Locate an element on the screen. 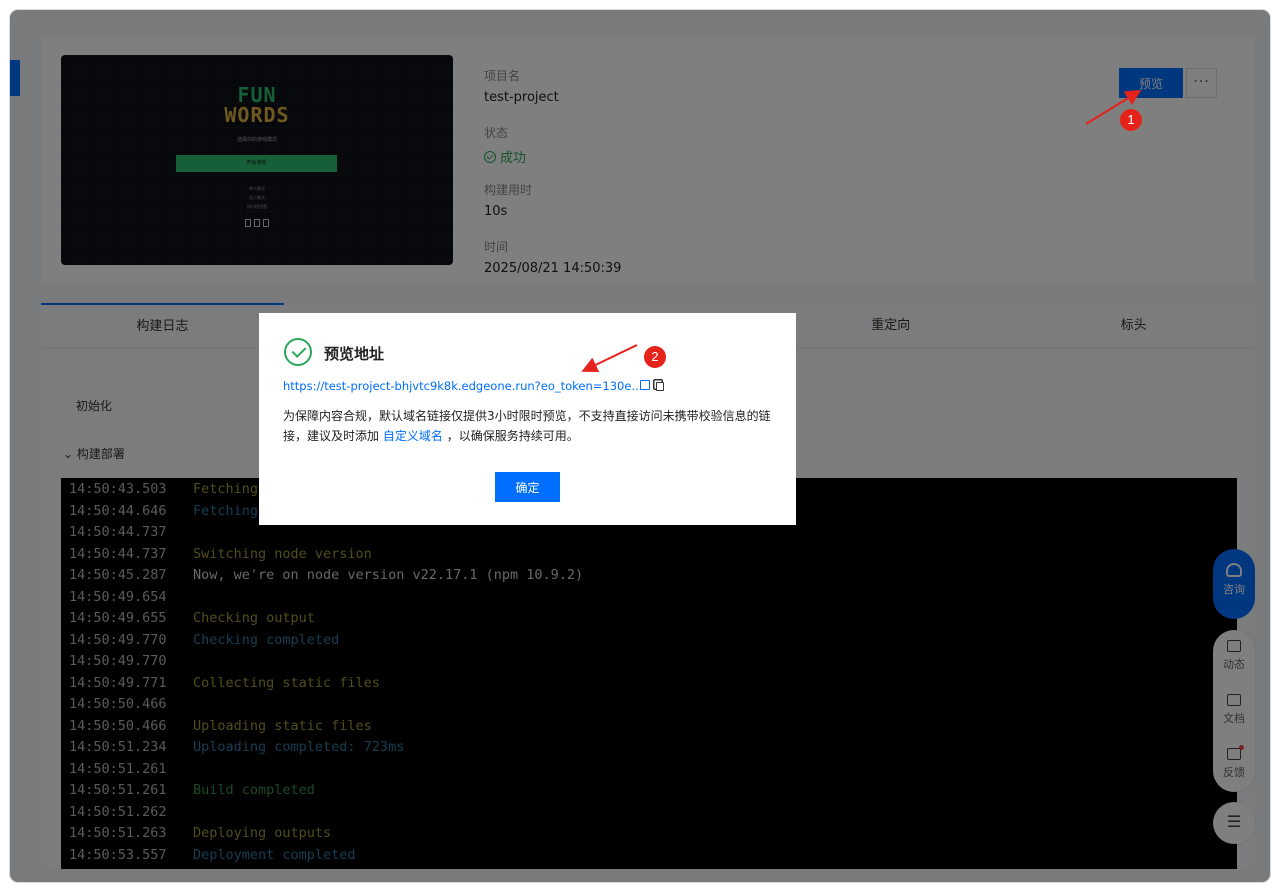 The image size is (1280, 891). annotation-badge-2: 2 is located at coordinates (655, 357).